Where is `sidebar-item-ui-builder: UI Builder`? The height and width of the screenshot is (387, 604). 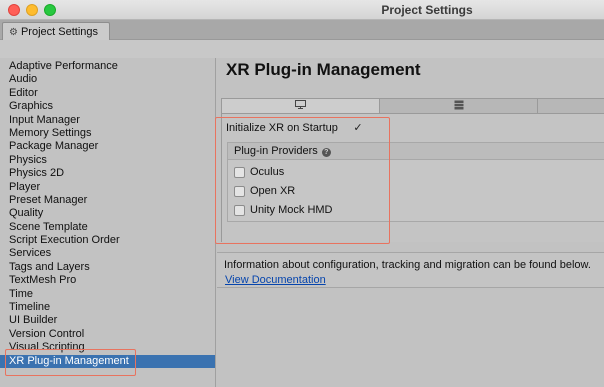 sidebar-item-ui-builder: UI Builder is located at coordinates (107, 320).